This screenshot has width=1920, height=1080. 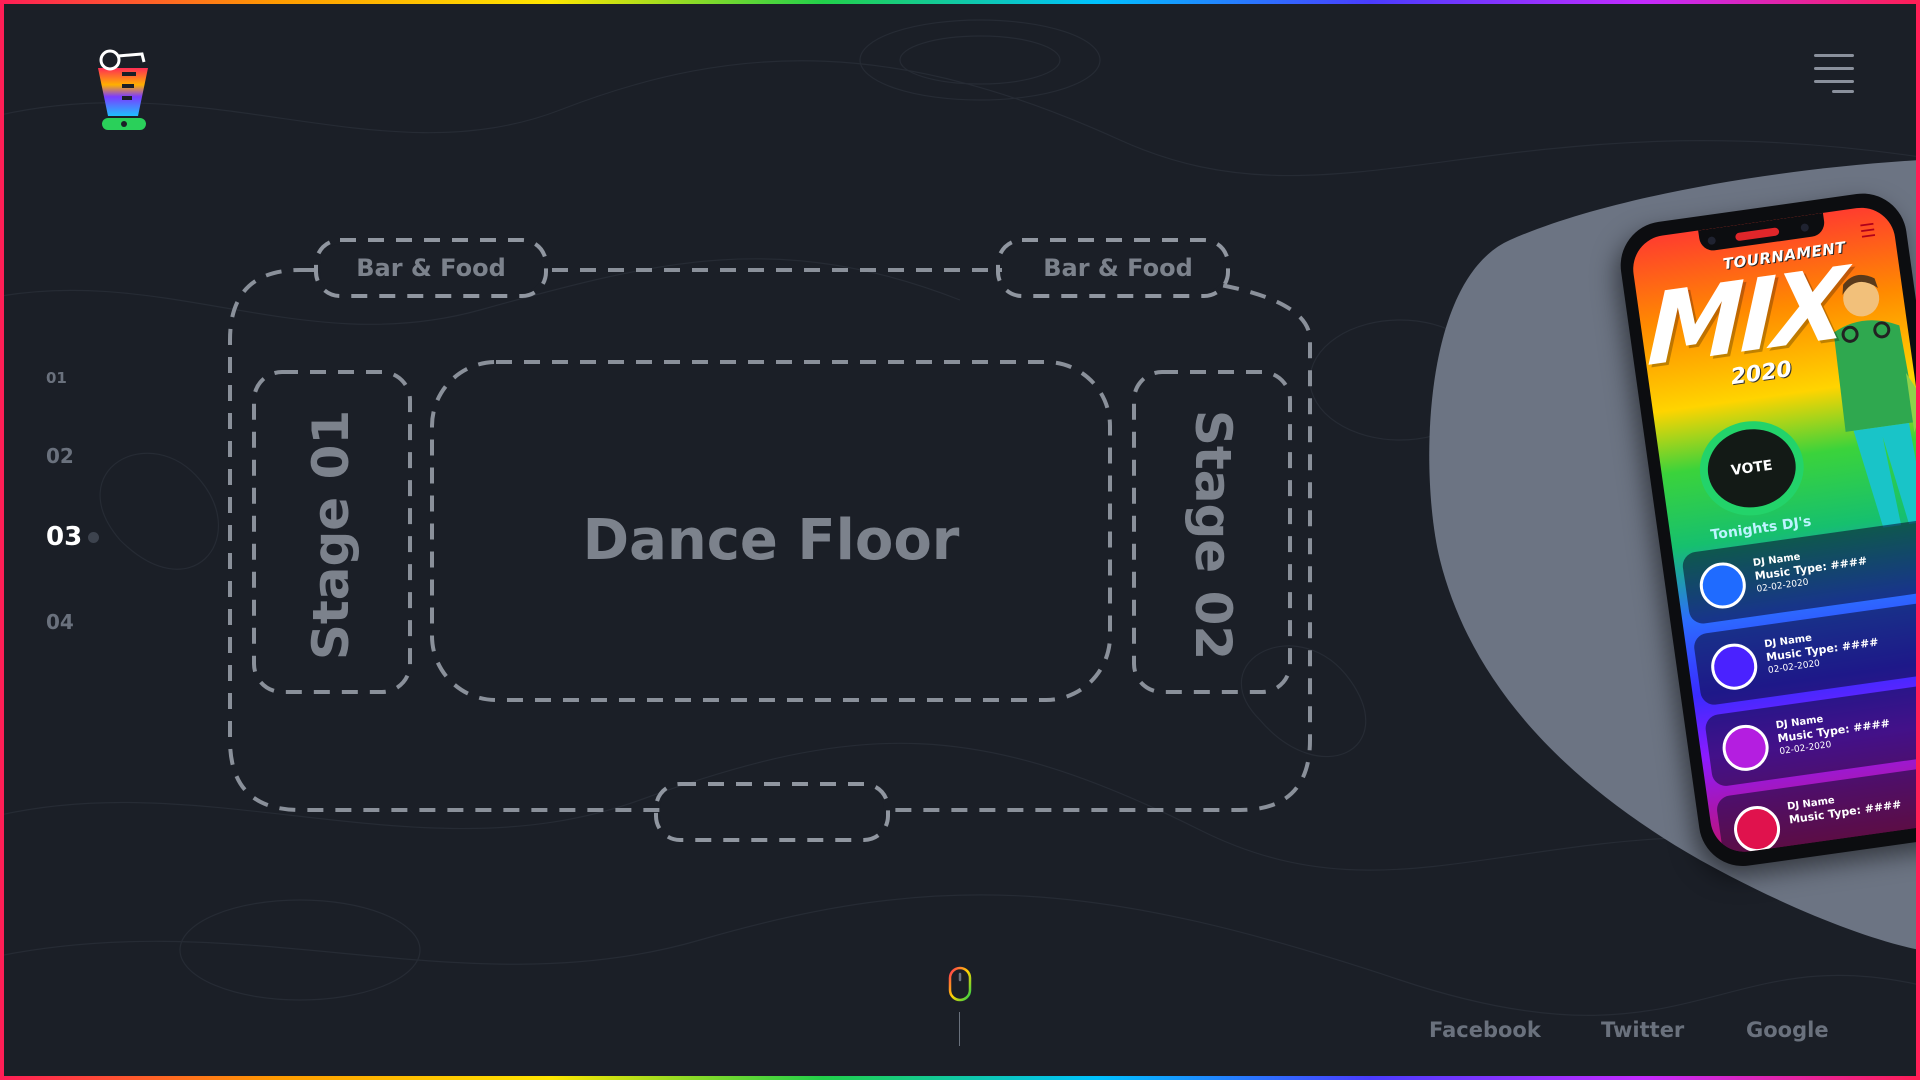 I want to click on vote-button: VOTE, so click(x=1751, y=468).